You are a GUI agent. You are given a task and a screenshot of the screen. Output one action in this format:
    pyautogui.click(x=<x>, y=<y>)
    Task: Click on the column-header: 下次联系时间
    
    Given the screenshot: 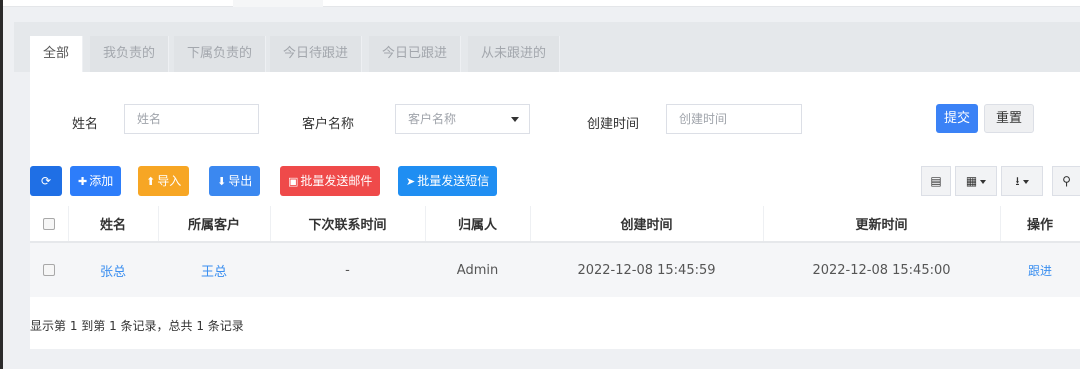 What is the action you would take?
    pyautogui.click(x=348, y=224)
    